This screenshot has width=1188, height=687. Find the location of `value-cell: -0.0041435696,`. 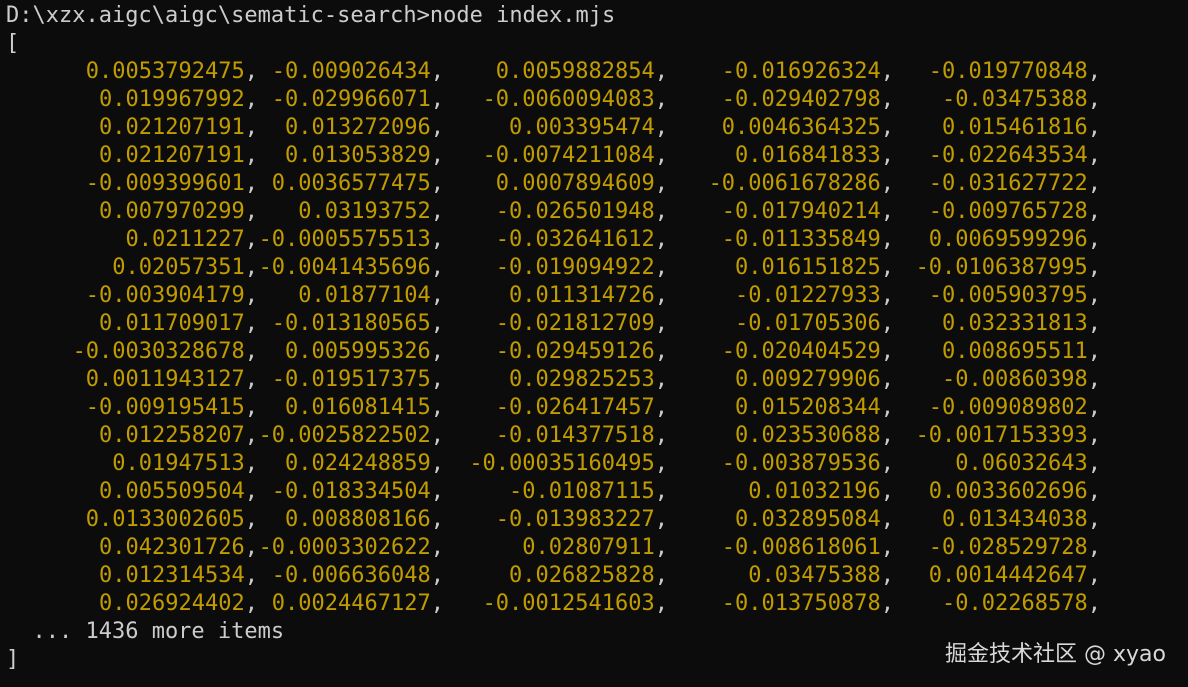

value-cell: -0.0041435696, is located at coordinates (351, 268).